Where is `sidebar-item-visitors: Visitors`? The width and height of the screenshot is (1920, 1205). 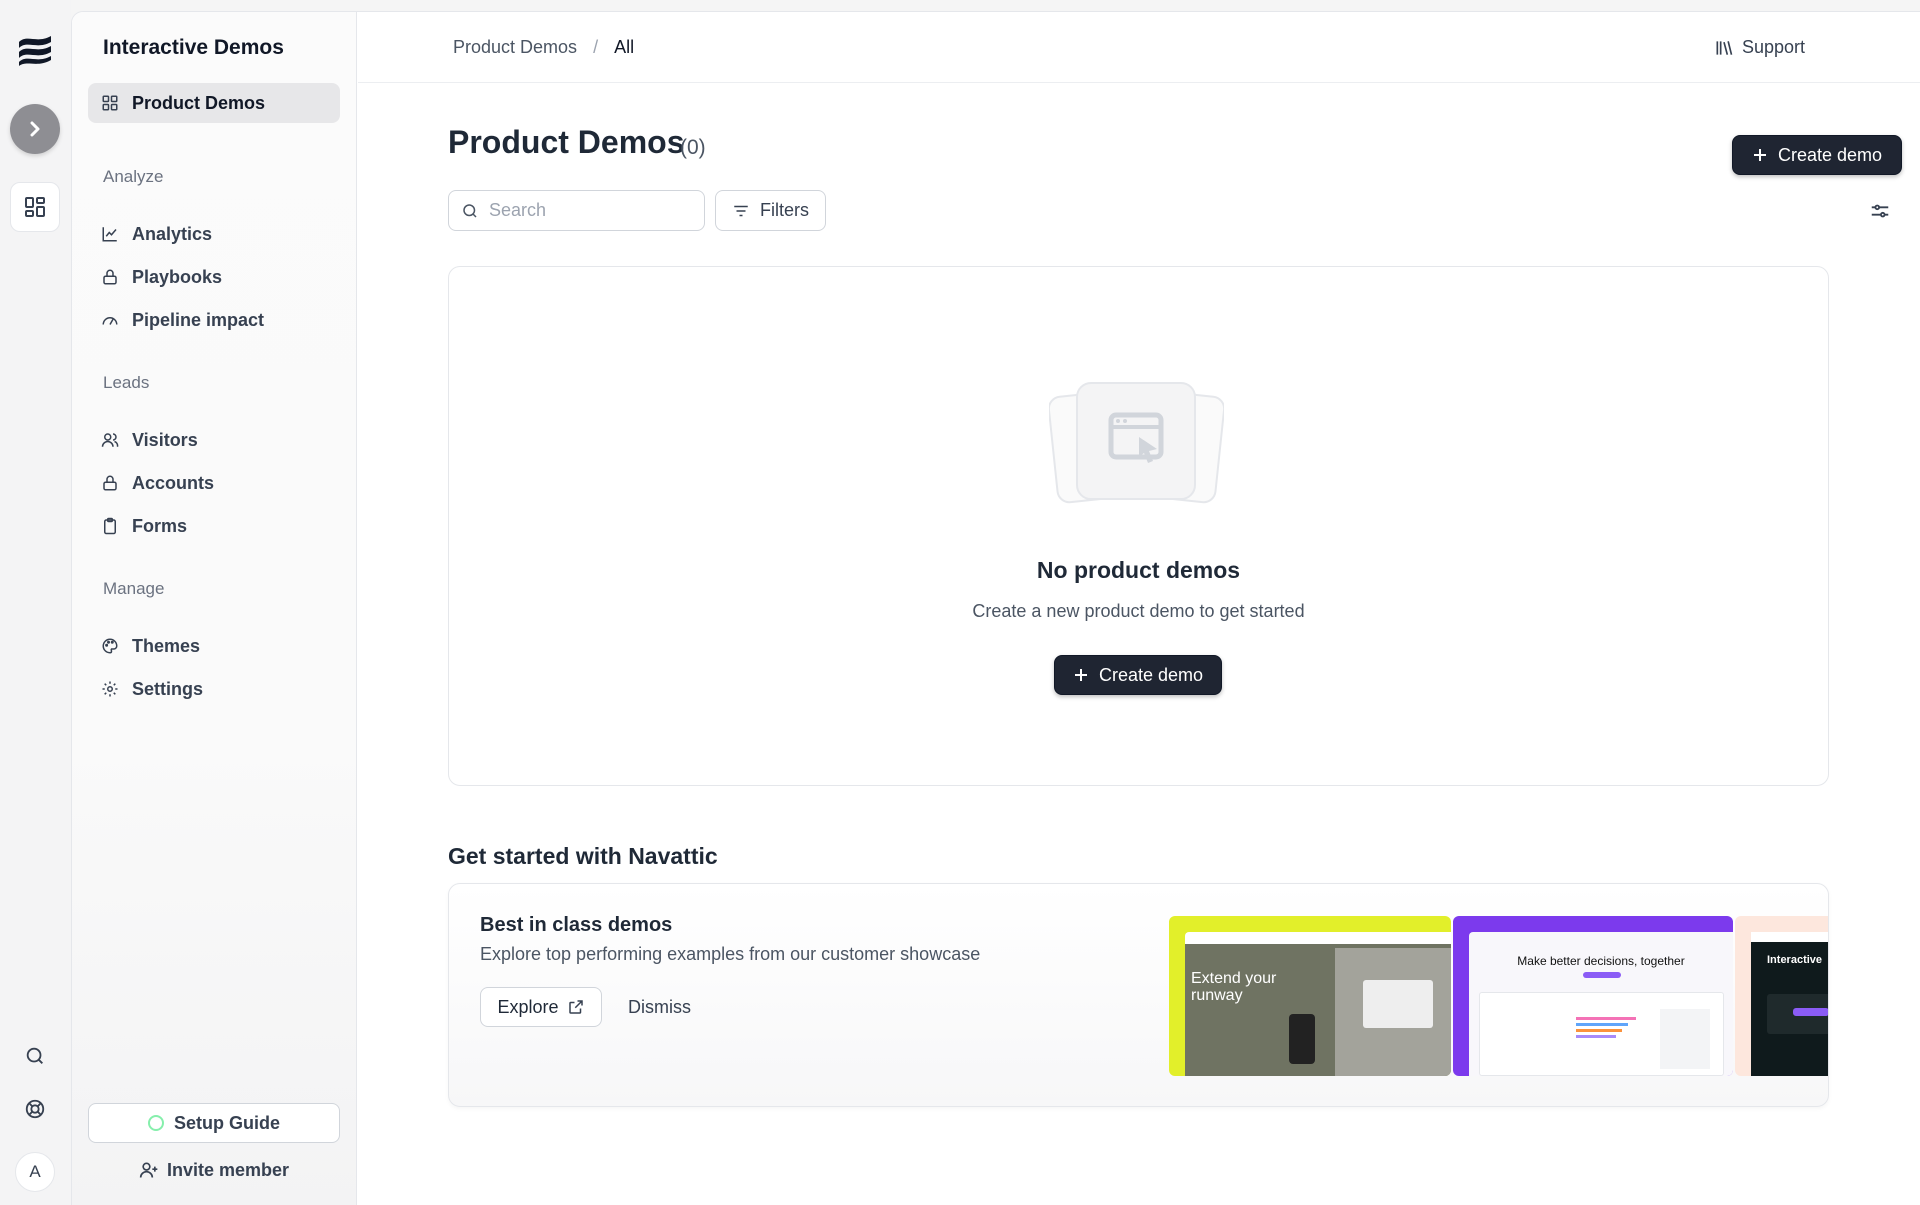
sidebar-item-visitors: Visitors is located at coordinates (214, 440).